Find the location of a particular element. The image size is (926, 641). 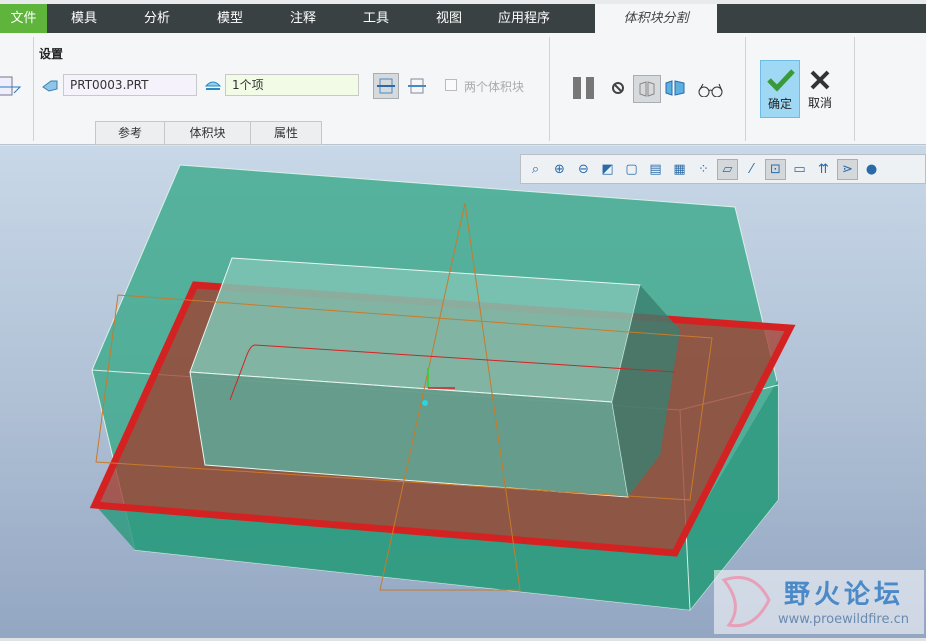

tab-mold: 模具 is located at coordinates (84, 18).